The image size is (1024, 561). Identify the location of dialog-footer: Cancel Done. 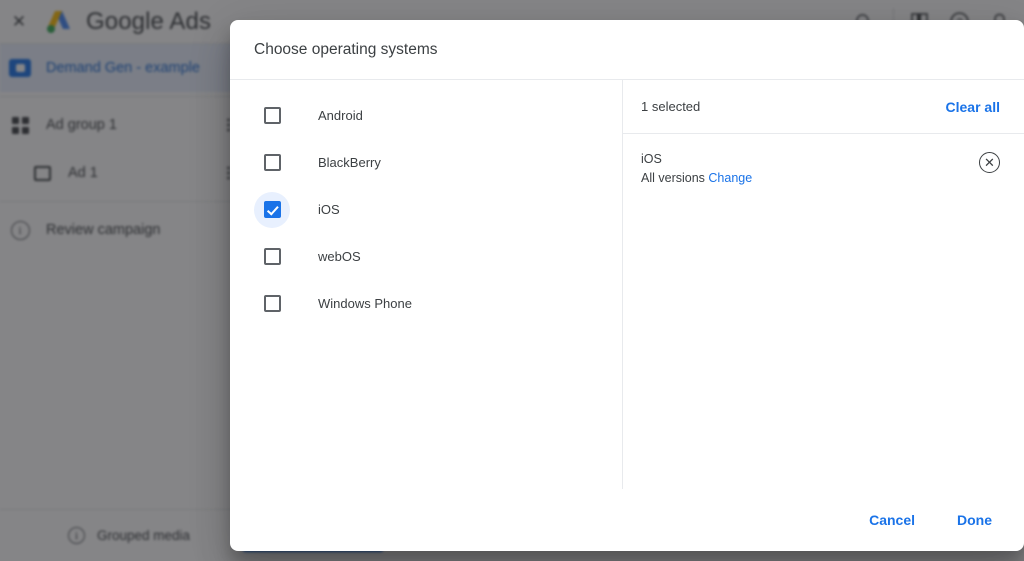
(627, 520).